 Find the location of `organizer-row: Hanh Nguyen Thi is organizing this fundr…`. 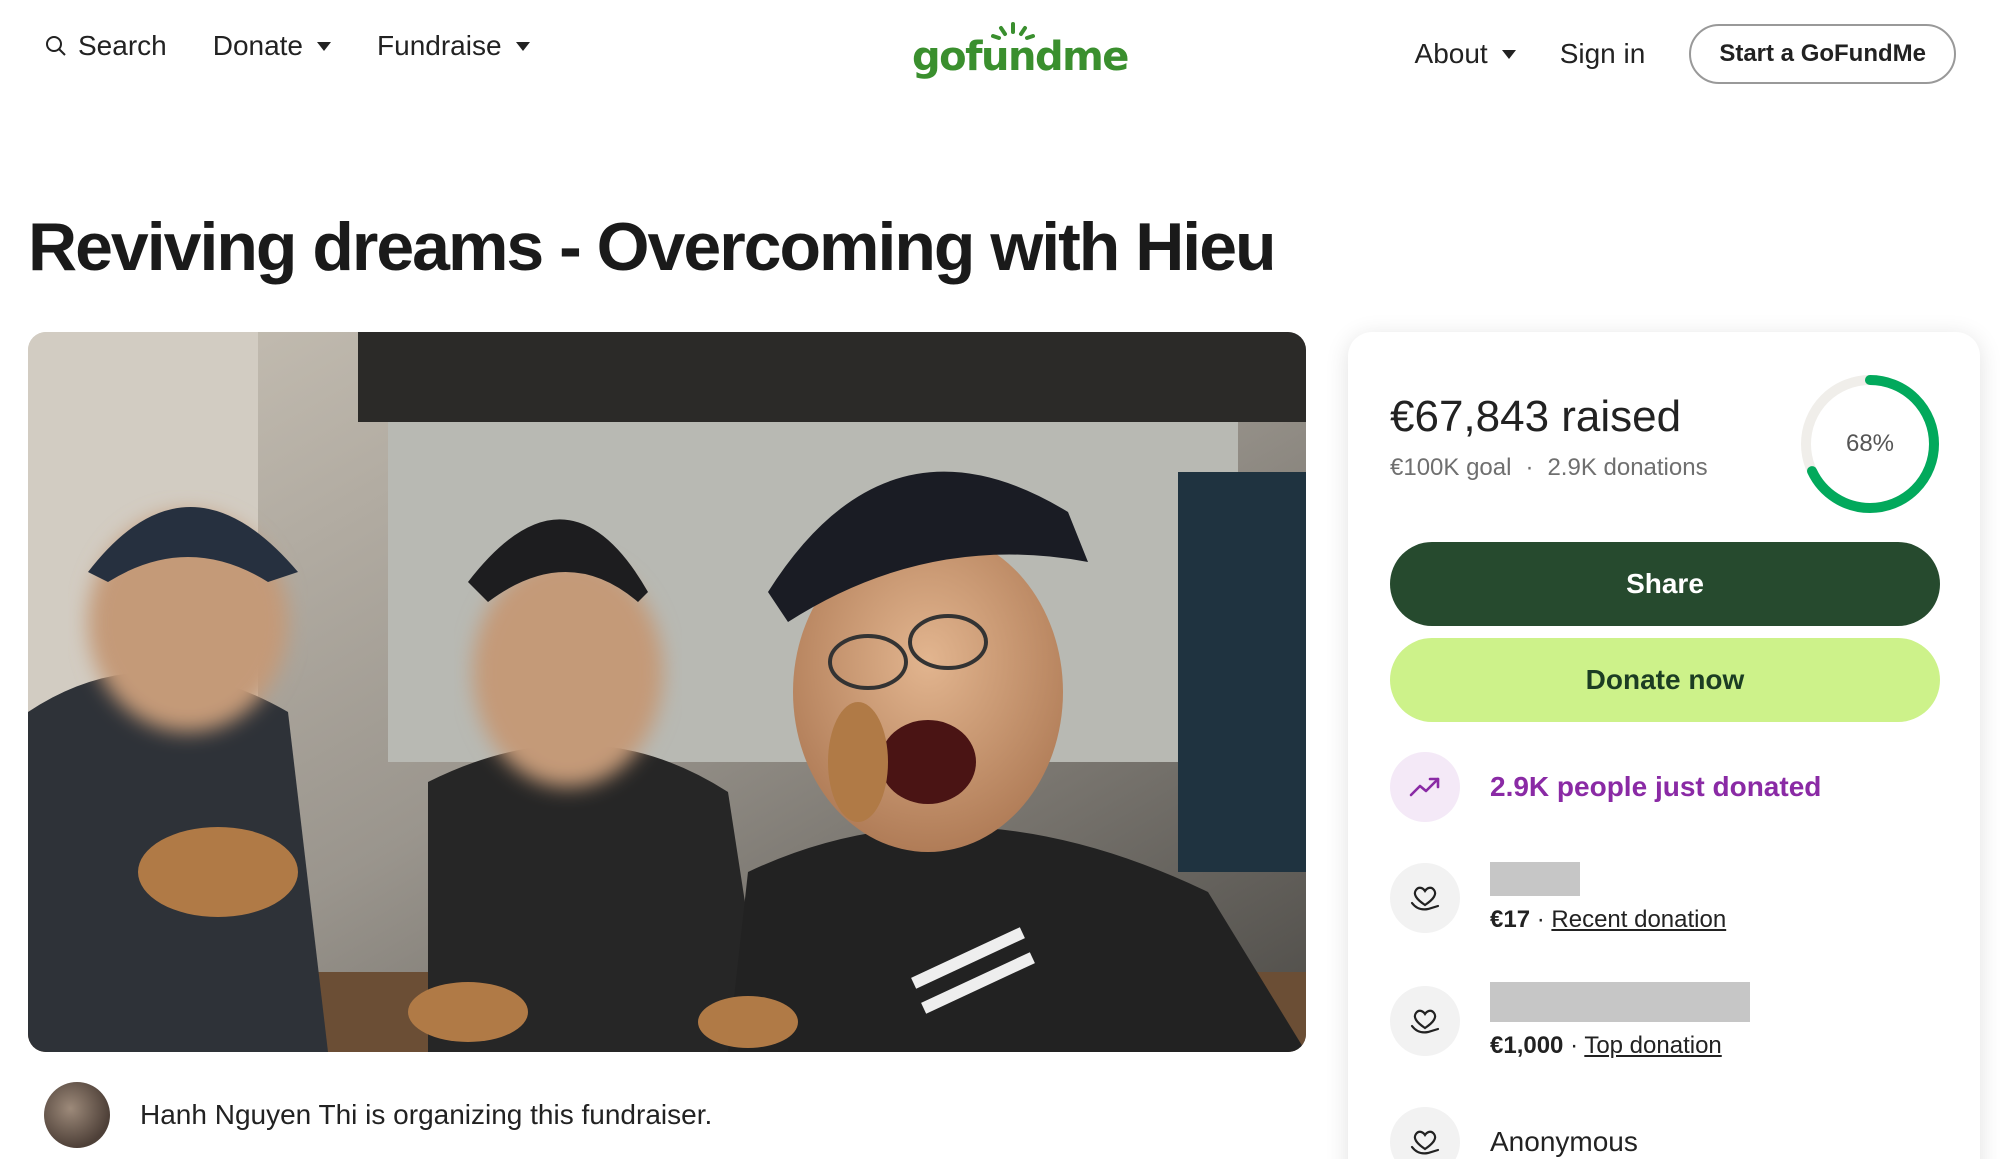

organizer-row: Hanh Nguyen Thi is organizing this fundr… is located at coordinates (378, 1115).